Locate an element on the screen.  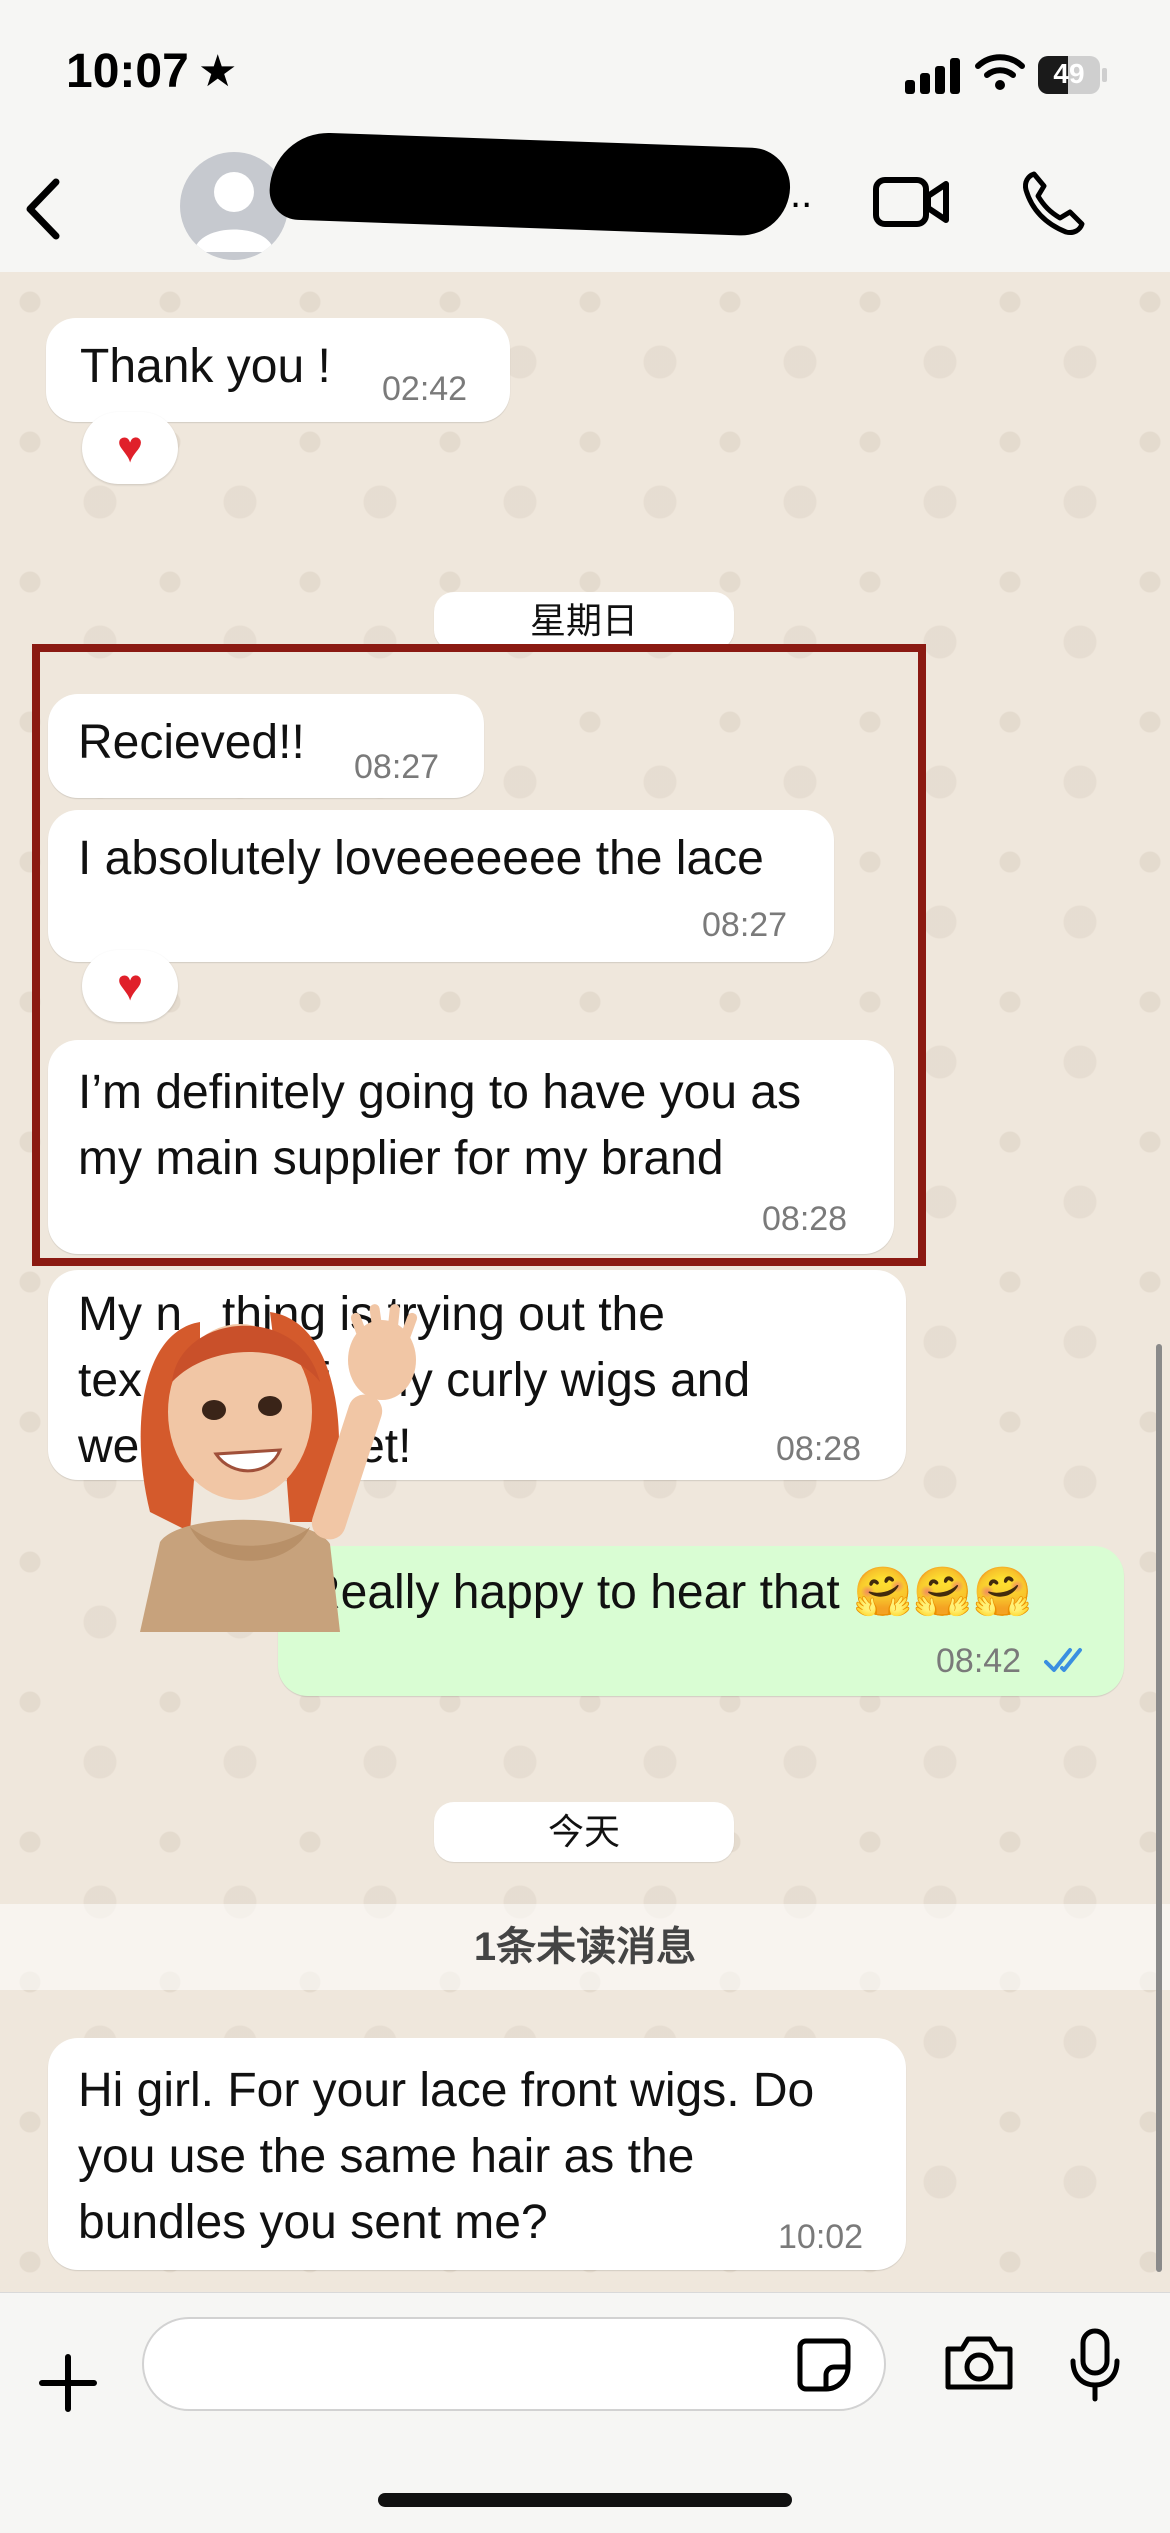
memoji-sticker is located at coordinates (275, 1457).